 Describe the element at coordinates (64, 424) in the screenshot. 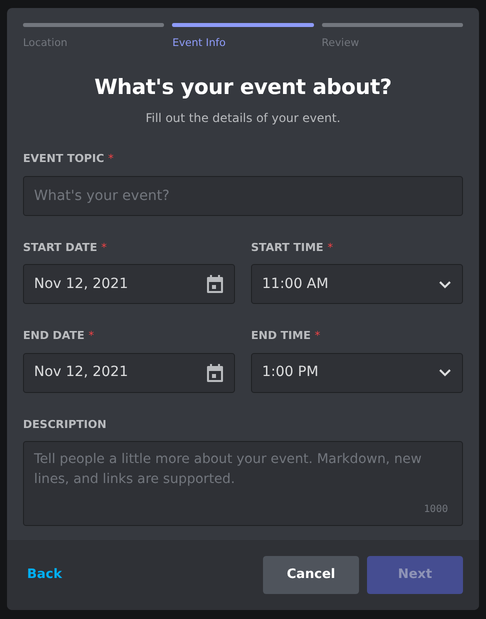

I see `field-label: DESCRIPTION` at that location.